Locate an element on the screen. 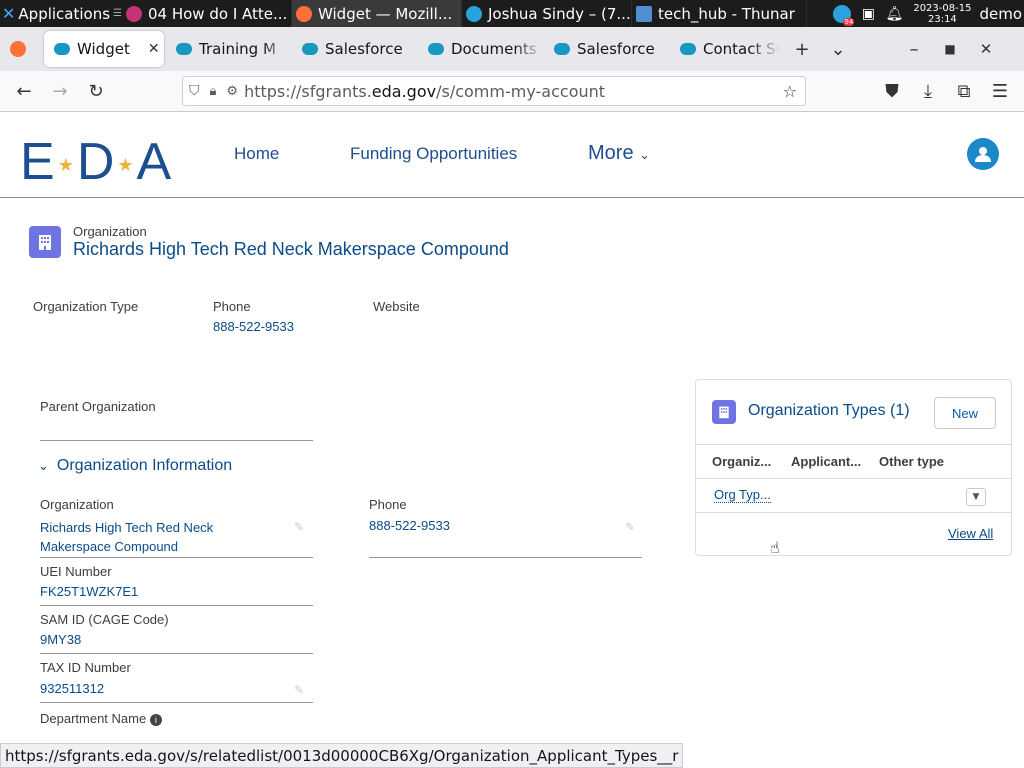  downloads-icon: ⤓ is located at coordinates (928, 91).